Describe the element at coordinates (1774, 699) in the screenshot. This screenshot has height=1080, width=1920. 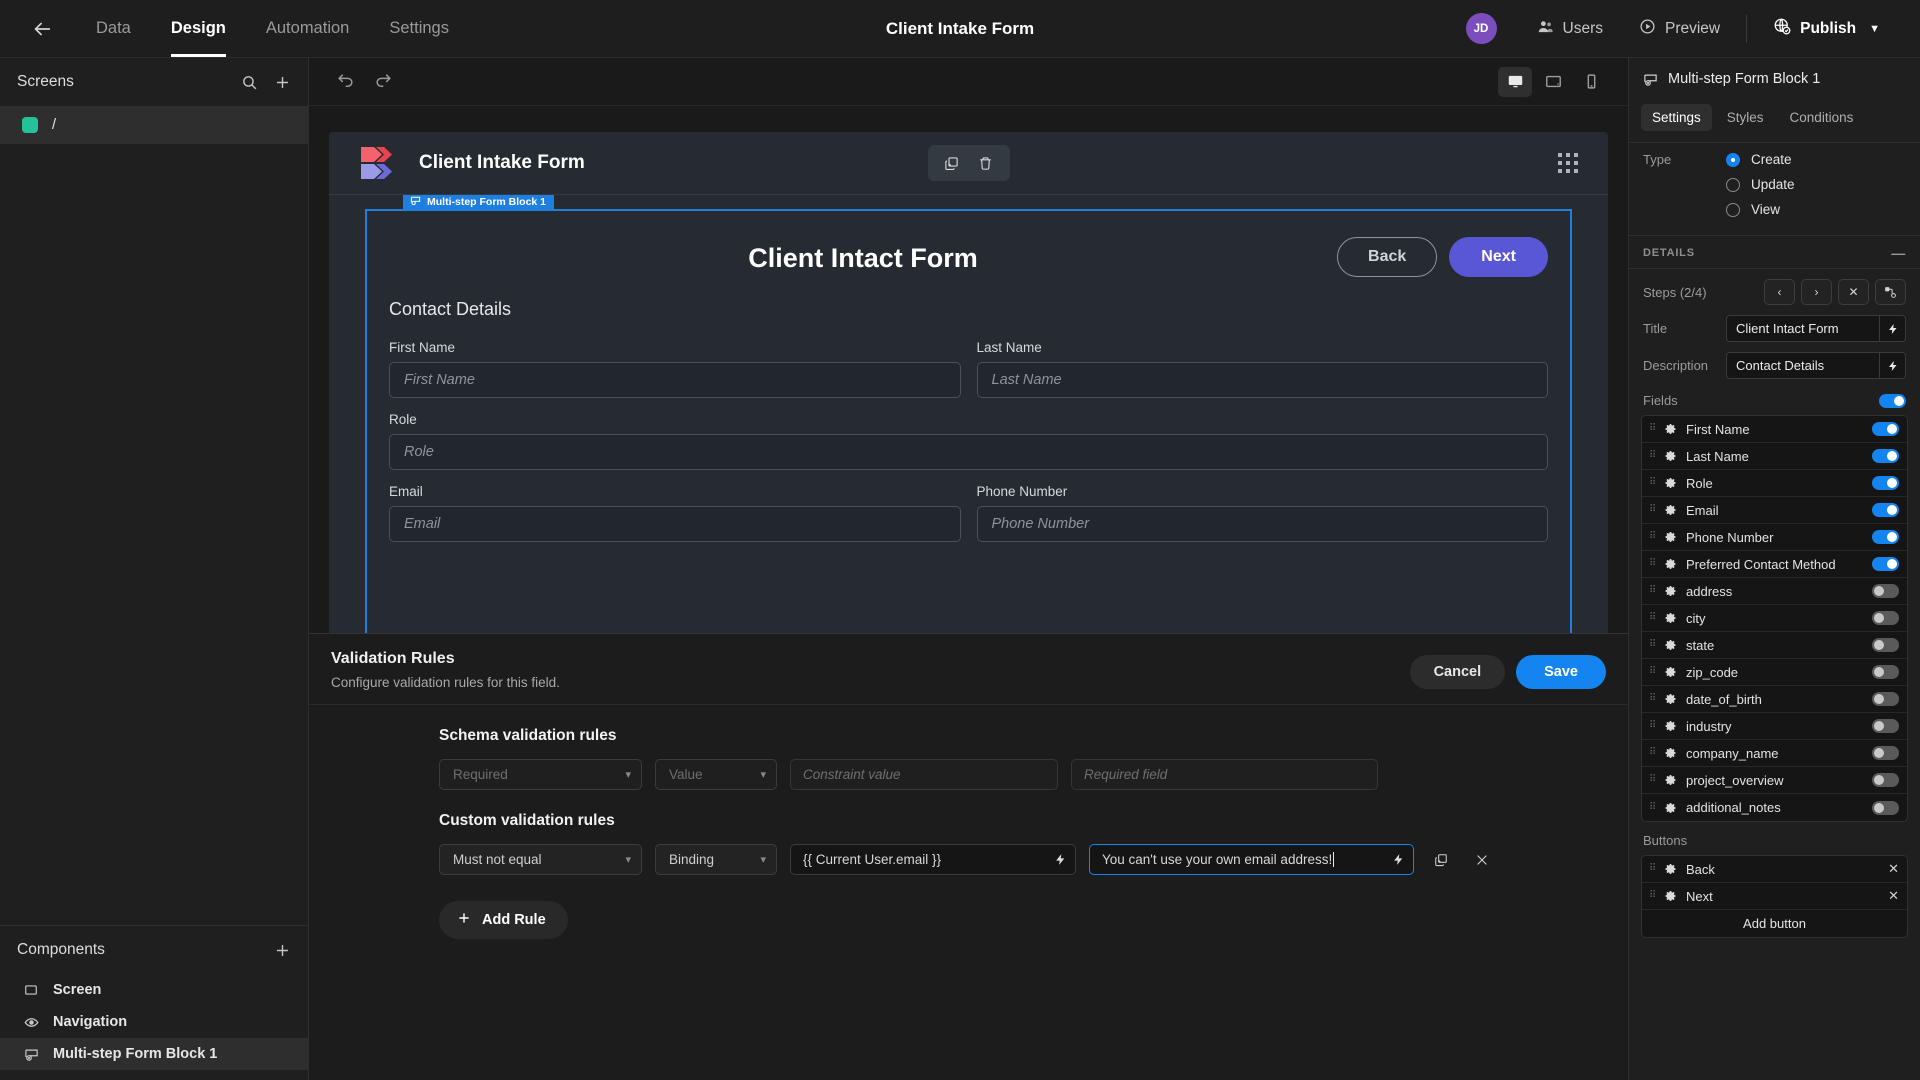
I see `field-row-date-of-birth: ⠿ date_of_birth` at that location.